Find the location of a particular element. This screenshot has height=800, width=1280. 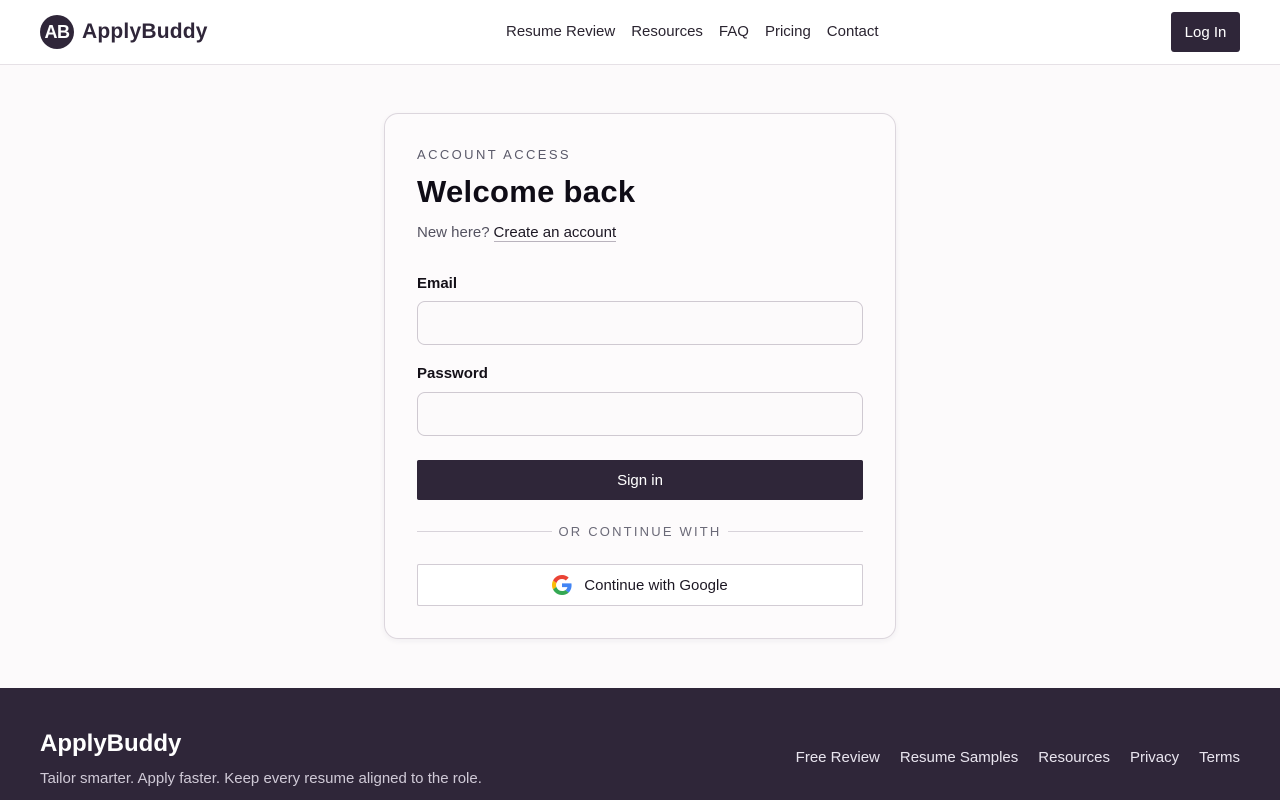

email-label: Email is located at coordinates (437, 283).